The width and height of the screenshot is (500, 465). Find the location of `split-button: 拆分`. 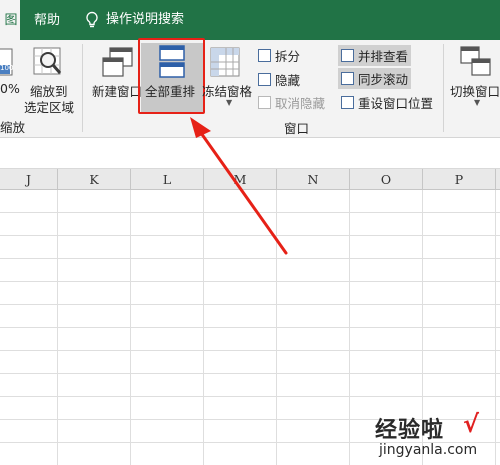

split-button: 拆分 is located at coordinates (279, 55).